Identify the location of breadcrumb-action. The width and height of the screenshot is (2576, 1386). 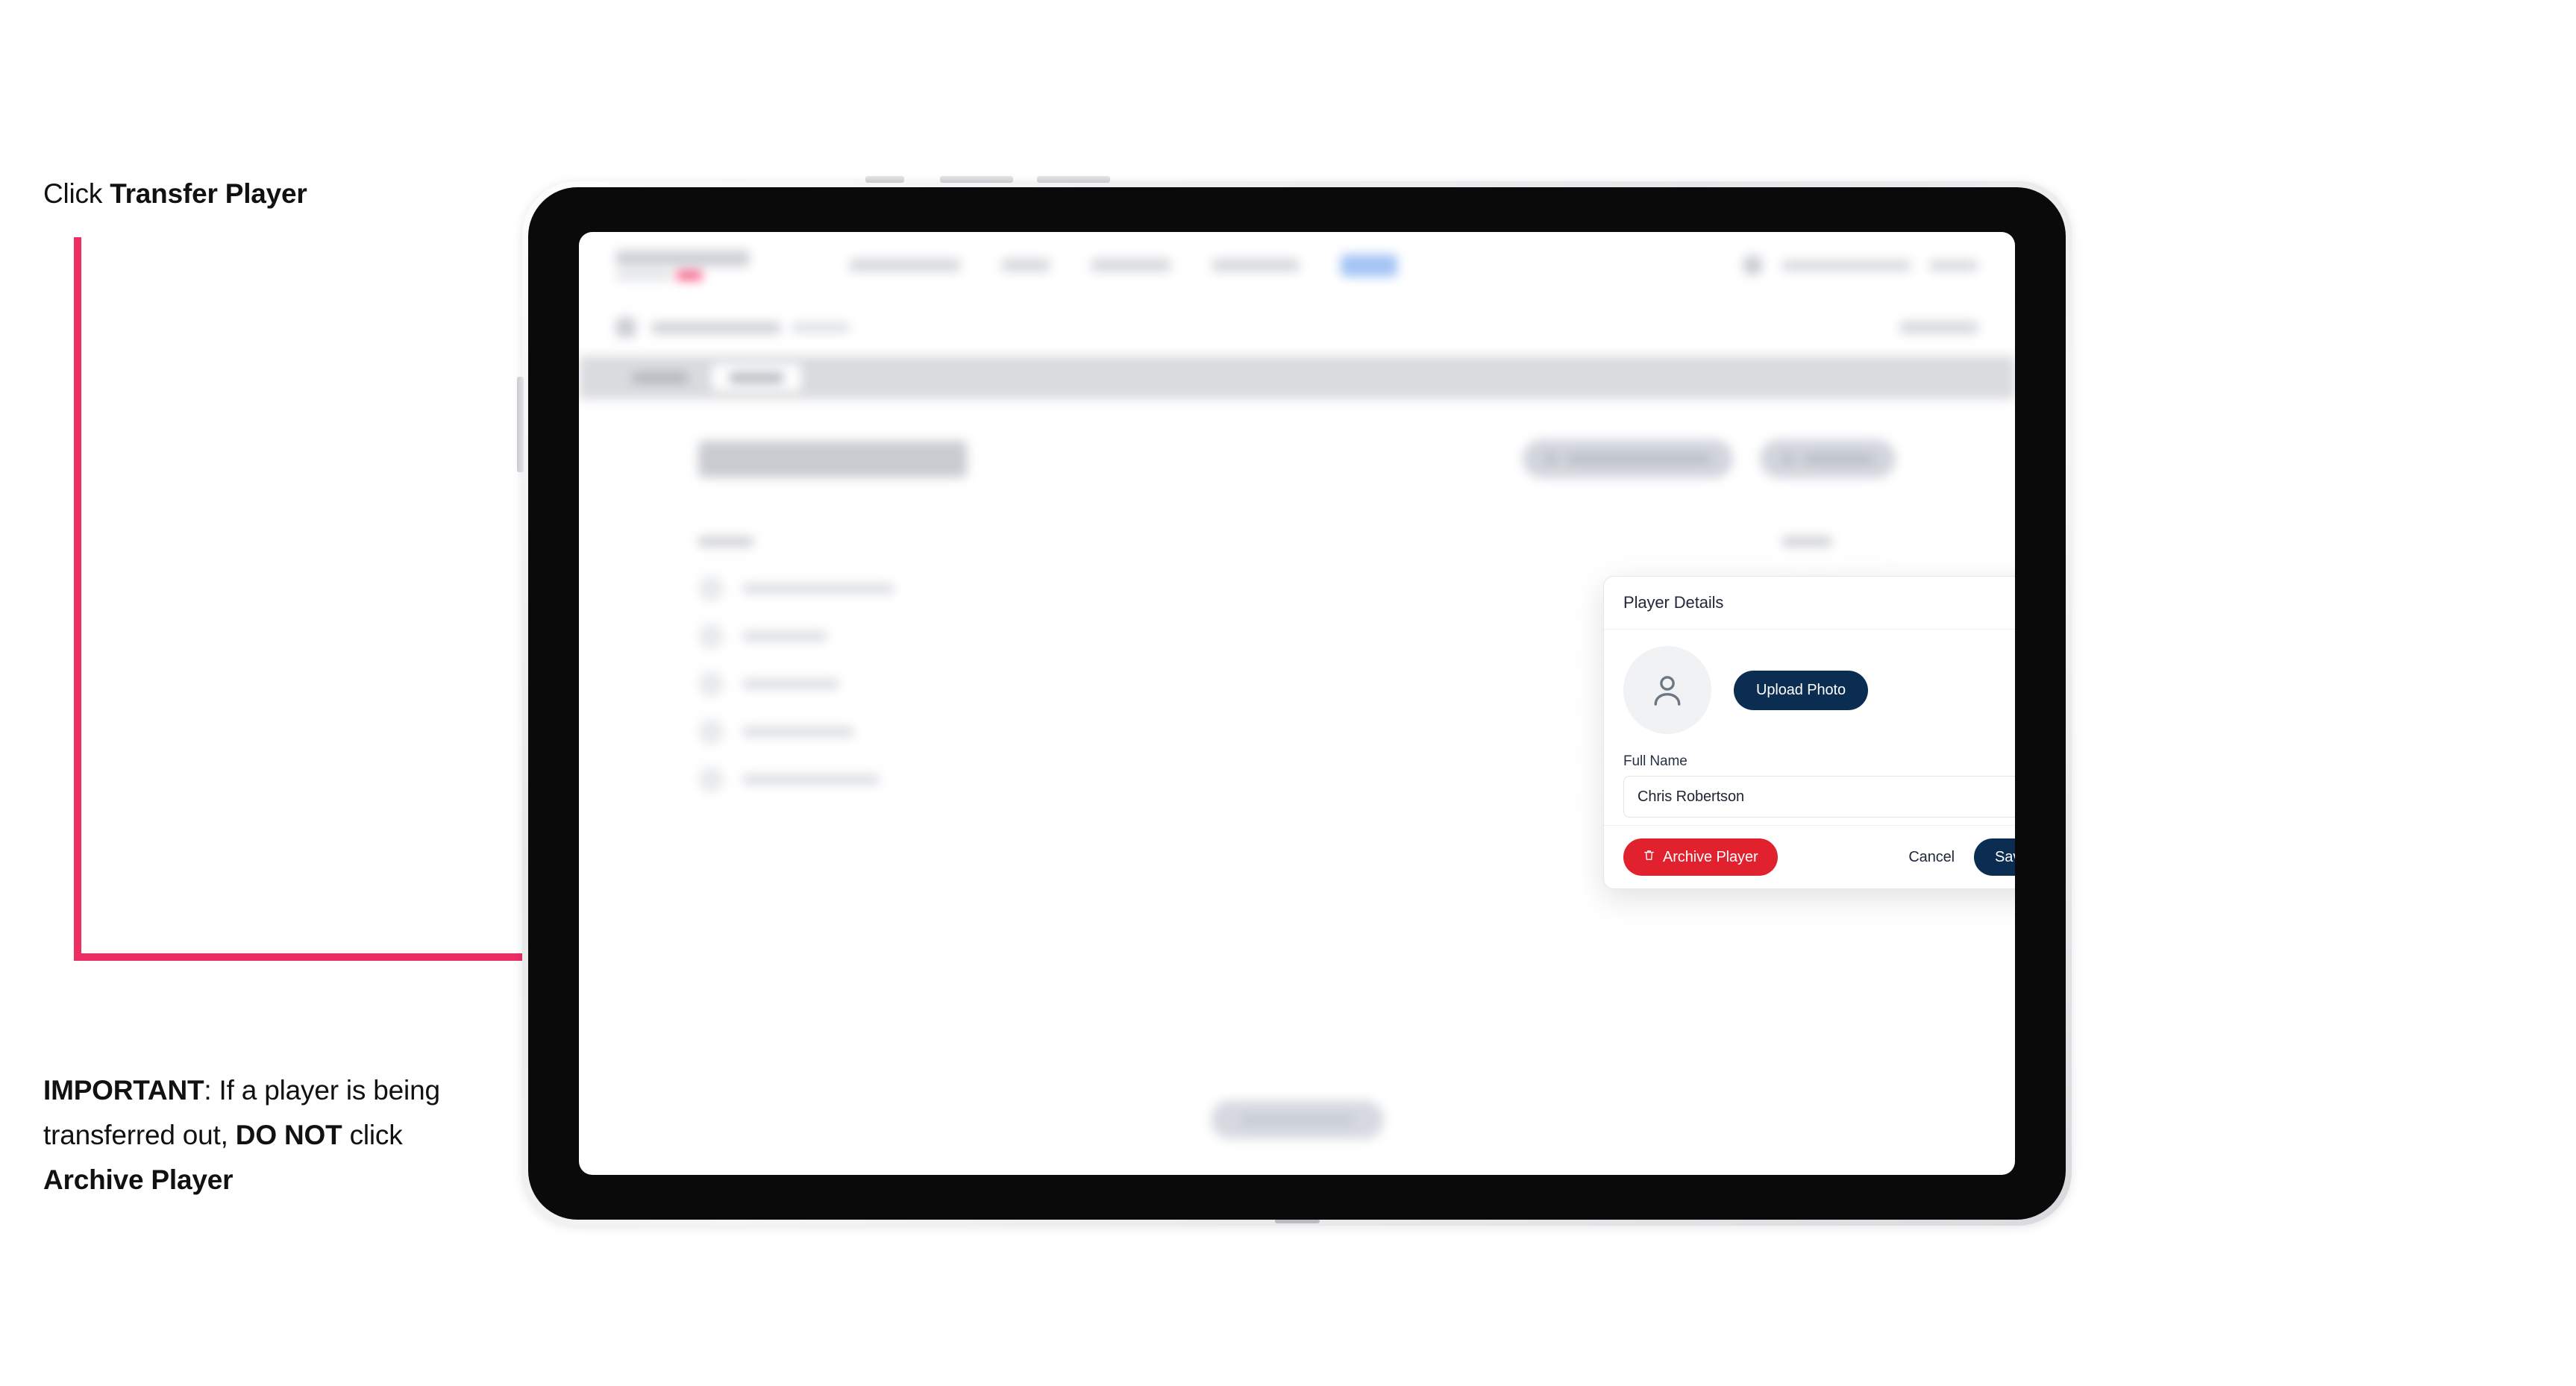
(1939, 327).